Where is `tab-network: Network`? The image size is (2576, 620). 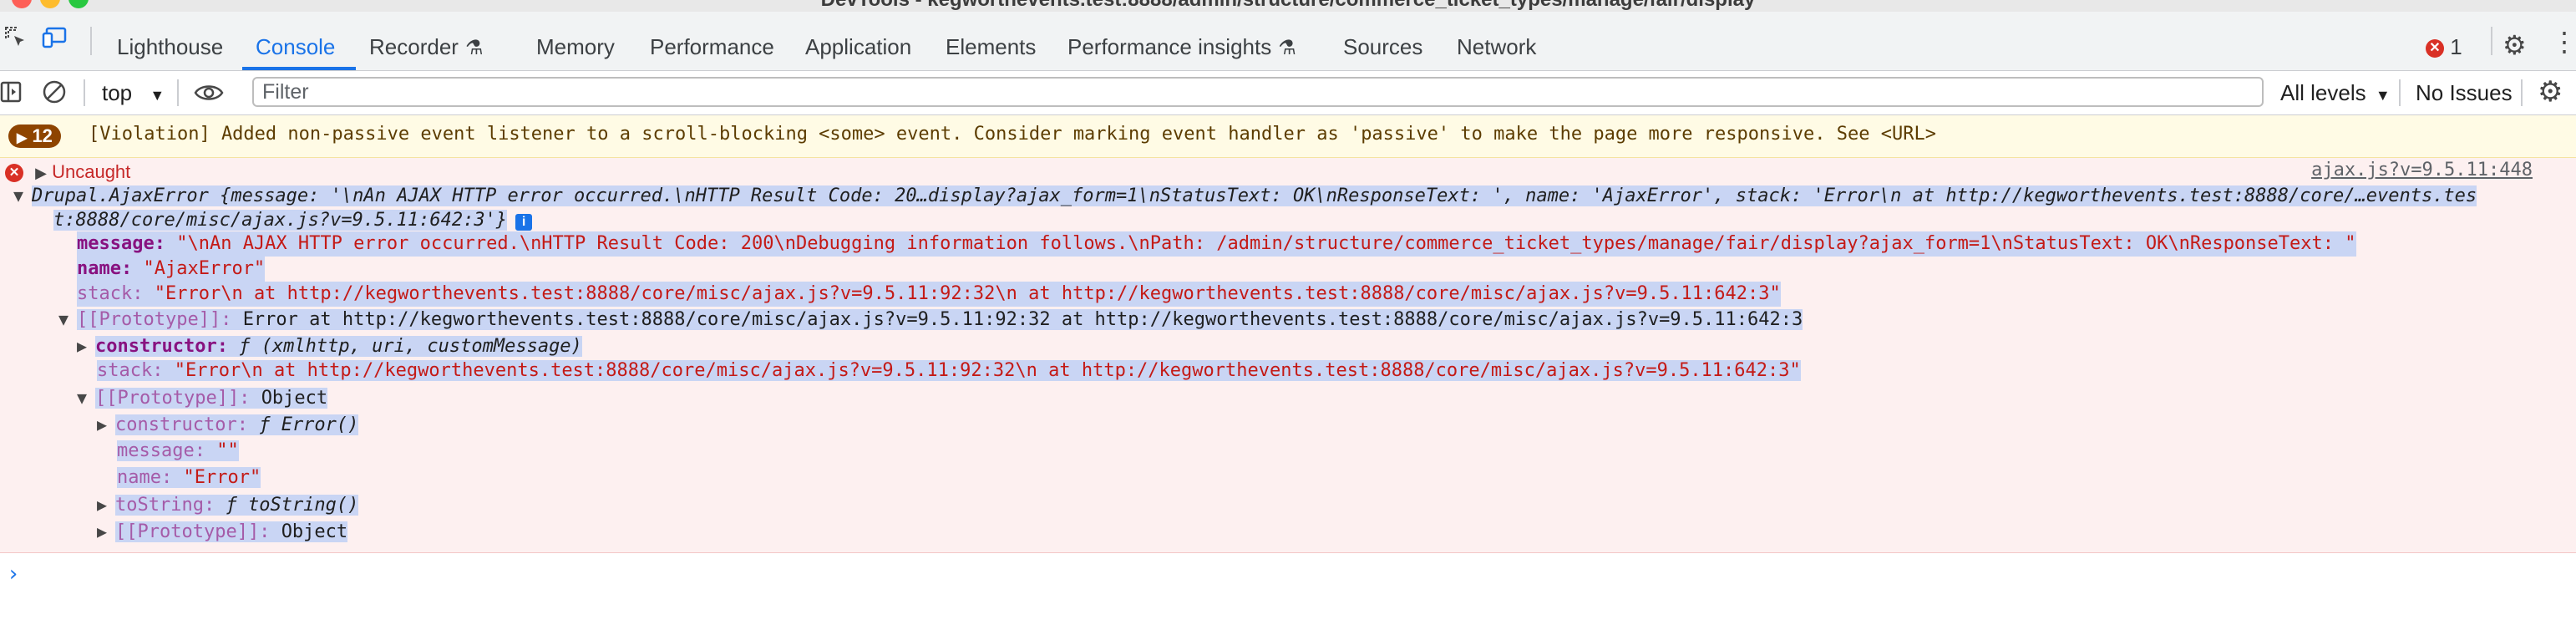 tab-network: Network is located at coordinates (1496, 41).